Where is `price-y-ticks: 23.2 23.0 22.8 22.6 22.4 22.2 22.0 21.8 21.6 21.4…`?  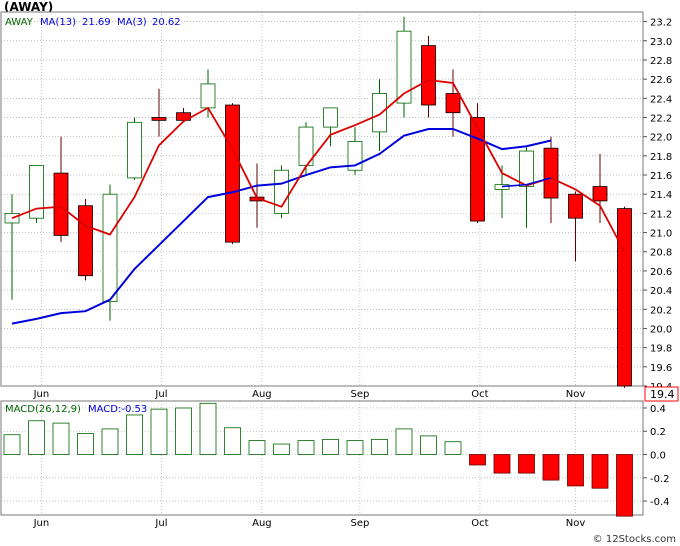
price-y-ticks: 23.2 23.0 22.8 22.6 22.4 22.2 22.0 21.8 21.6 21.4… is located at coordinates (657, 205).